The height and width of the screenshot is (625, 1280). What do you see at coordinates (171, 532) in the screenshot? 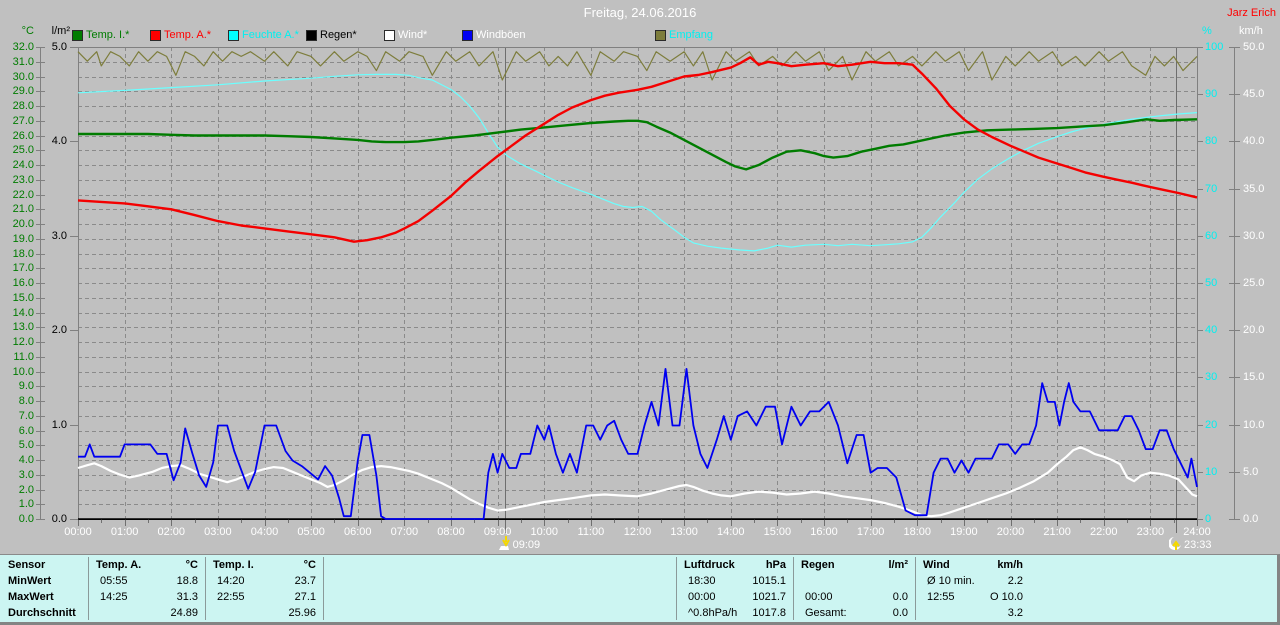
I see `time-tick-label: 02:00` at bounding box center [171, 532].